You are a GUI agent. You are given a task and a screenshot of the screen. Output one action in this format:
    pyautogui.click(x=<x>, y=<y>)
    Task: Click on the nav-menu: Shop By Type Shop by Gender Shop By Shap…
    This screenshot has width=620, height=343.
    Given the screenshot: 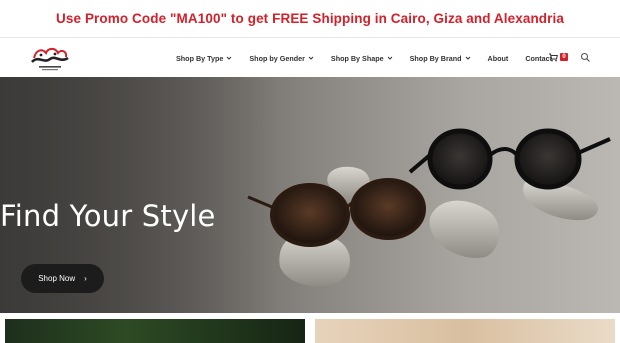 What is the action you would take?
    pyautogui.click(x=372, y=58)
    